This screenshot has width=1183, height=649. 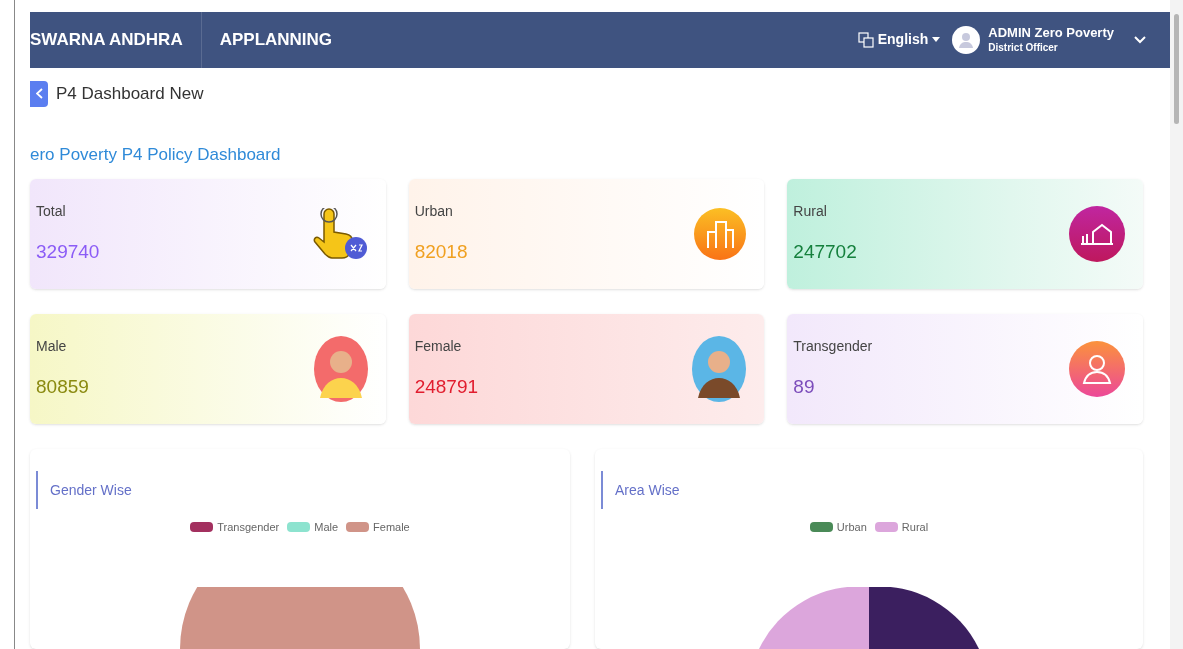 What do you see at coordinates (434, 212) in the screenshot?
I see `stat-label: Urban` at bounding box center [434, 212].